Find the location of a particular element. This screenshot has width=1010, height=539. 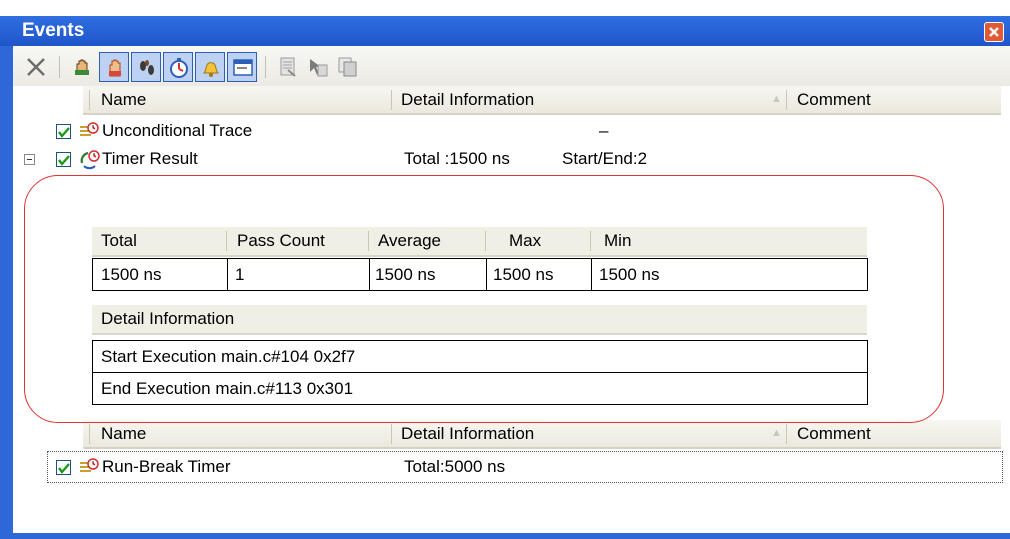

multi-document-button is located at coordinates (348, 67).